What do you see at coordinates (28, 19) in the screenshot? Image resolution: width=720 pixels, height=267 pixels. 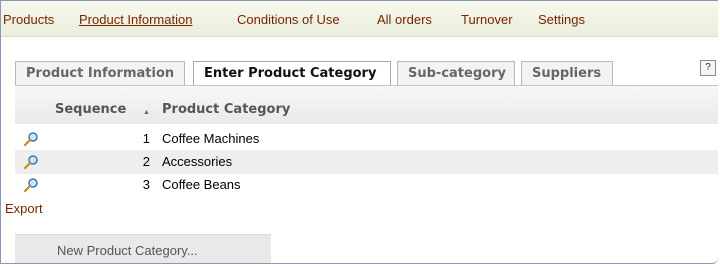 I see `nav-products: Products` at bounding box center [28, 19].